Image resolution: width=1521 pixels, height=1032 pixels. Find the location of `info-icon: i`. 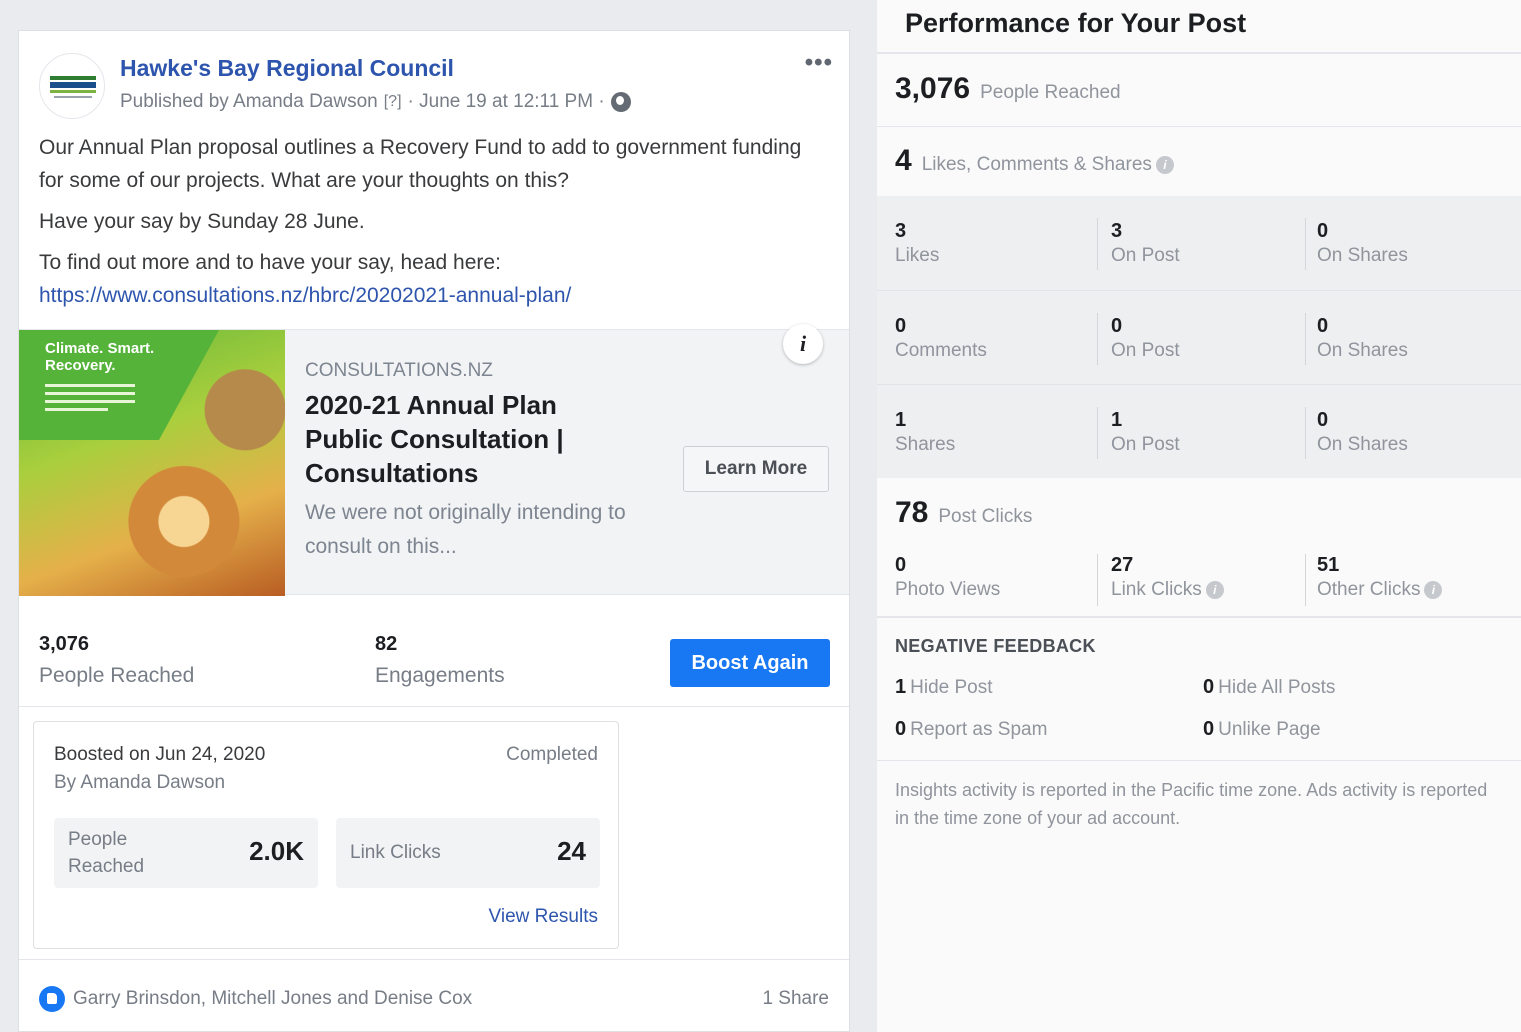

info-icon: i is located at coordinates (803, 344).